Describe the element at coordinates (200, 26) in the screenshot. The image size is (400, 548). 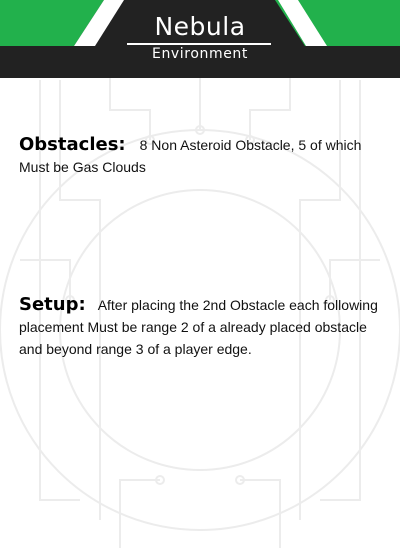
I see `card-title: Nebula` at that location.